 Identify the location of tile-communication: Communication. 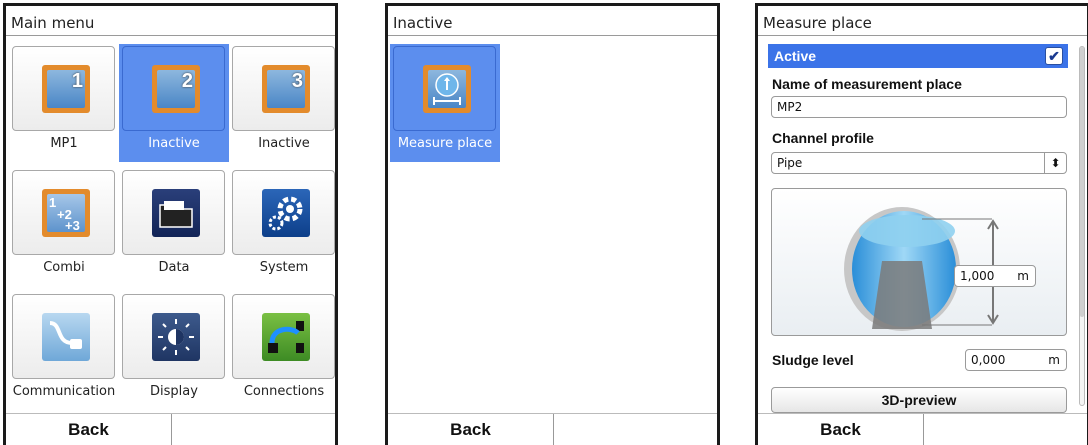
(64, 351).